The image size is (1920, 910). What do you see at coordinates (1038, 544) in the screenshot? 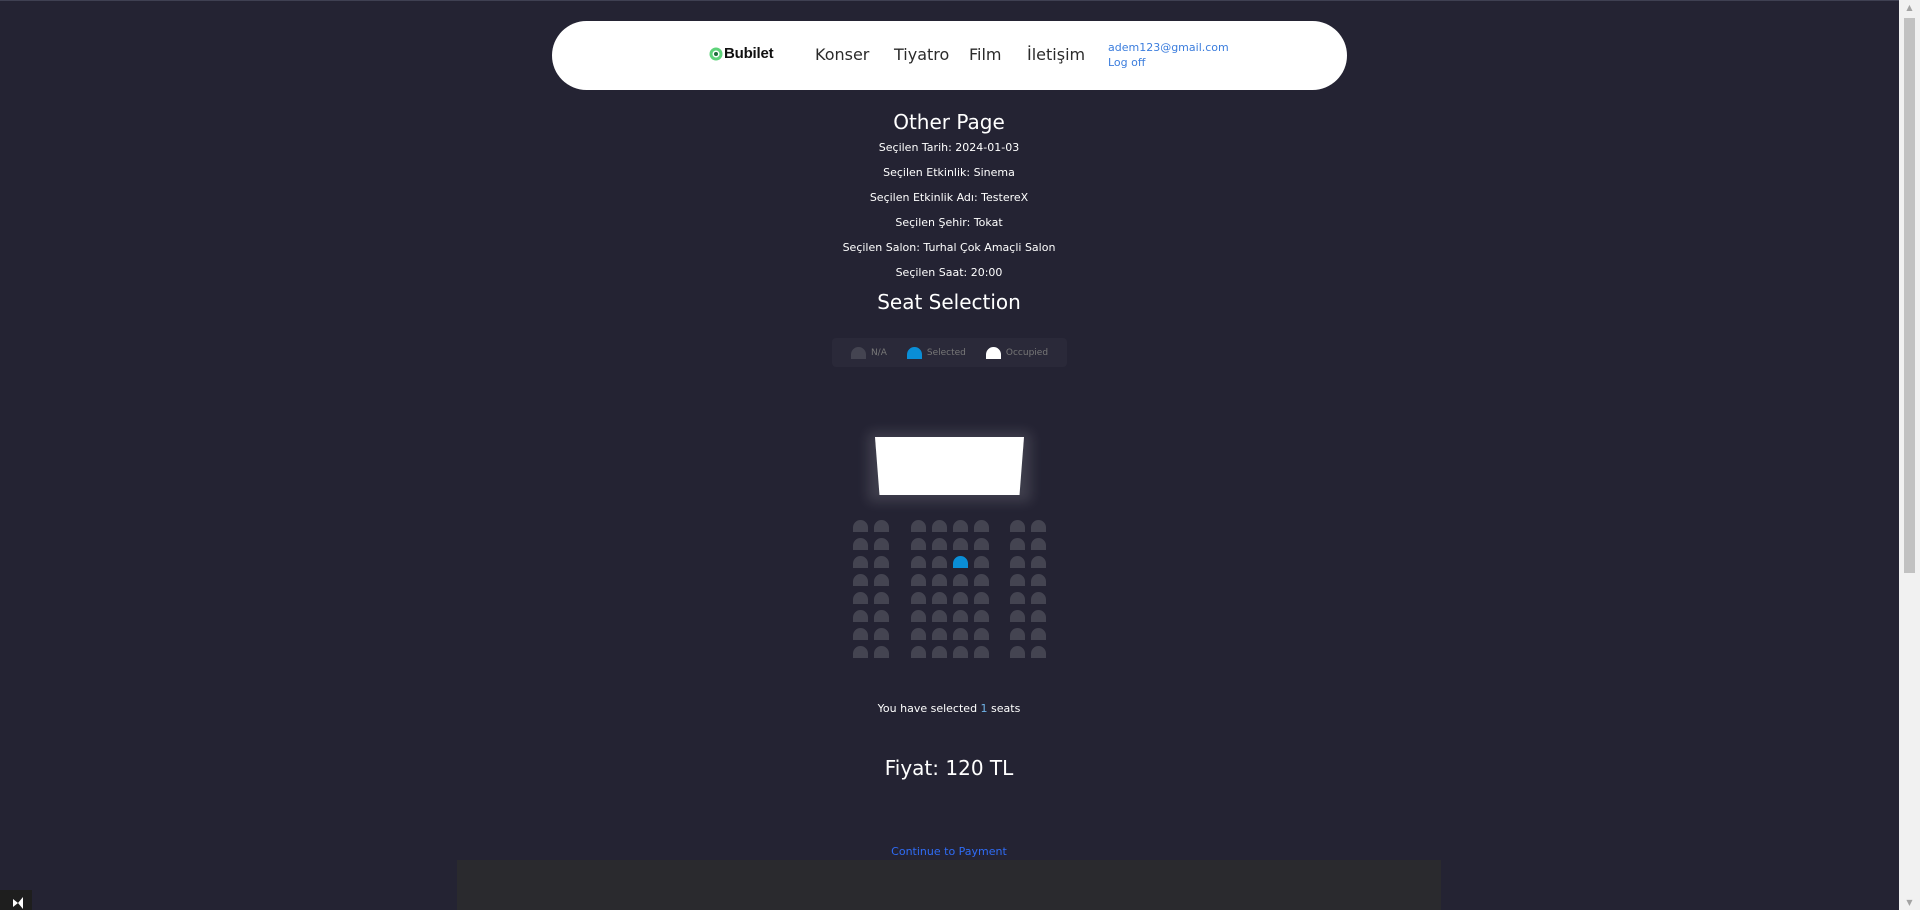
I see `seat-r2-c8` at bounding box center [1038, 544].